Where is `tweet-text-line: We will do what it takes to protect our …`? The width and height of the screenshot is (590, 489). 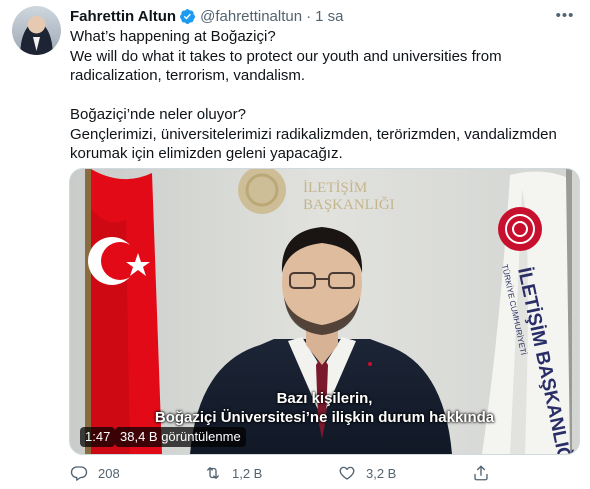
tweet-text-line: We will do what it takes to protect our … is located at coordinates (286, 56).